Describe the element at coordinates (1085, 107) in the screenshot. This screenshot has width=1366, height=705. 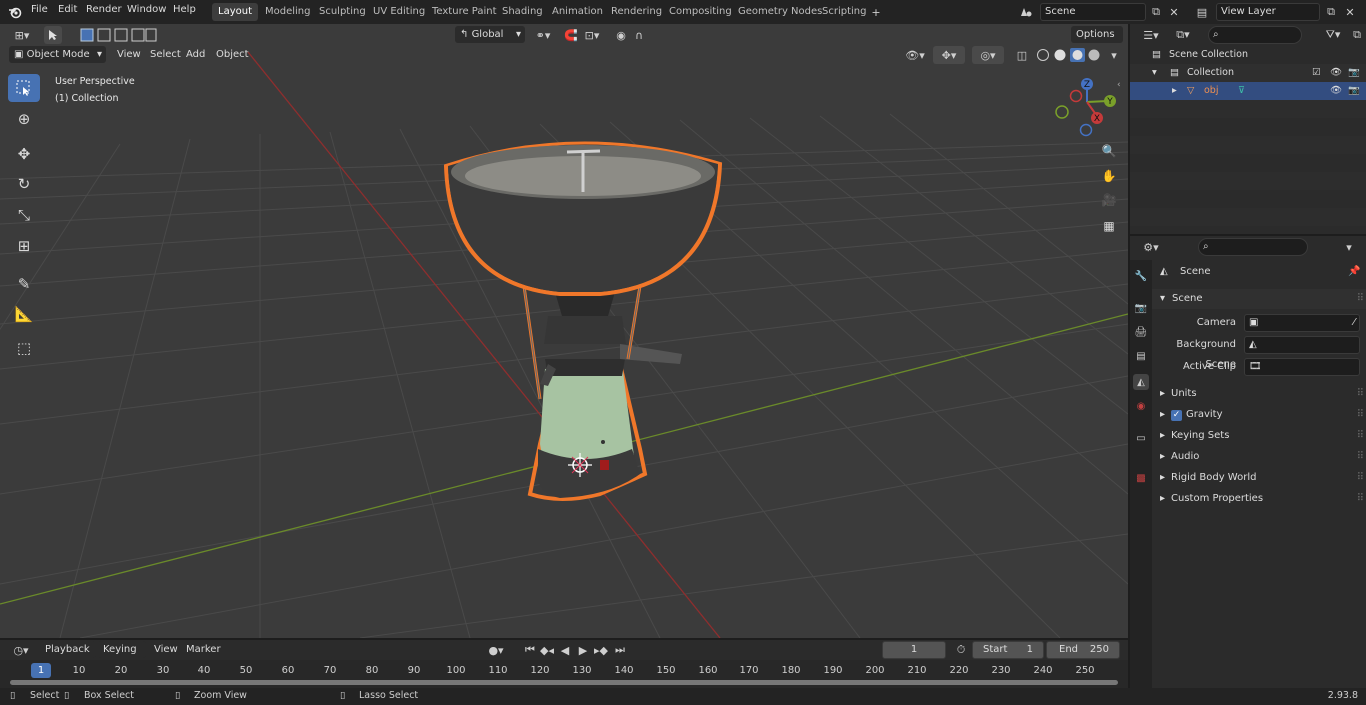
I see `navigation-gizmo: Z Y X` at that location.